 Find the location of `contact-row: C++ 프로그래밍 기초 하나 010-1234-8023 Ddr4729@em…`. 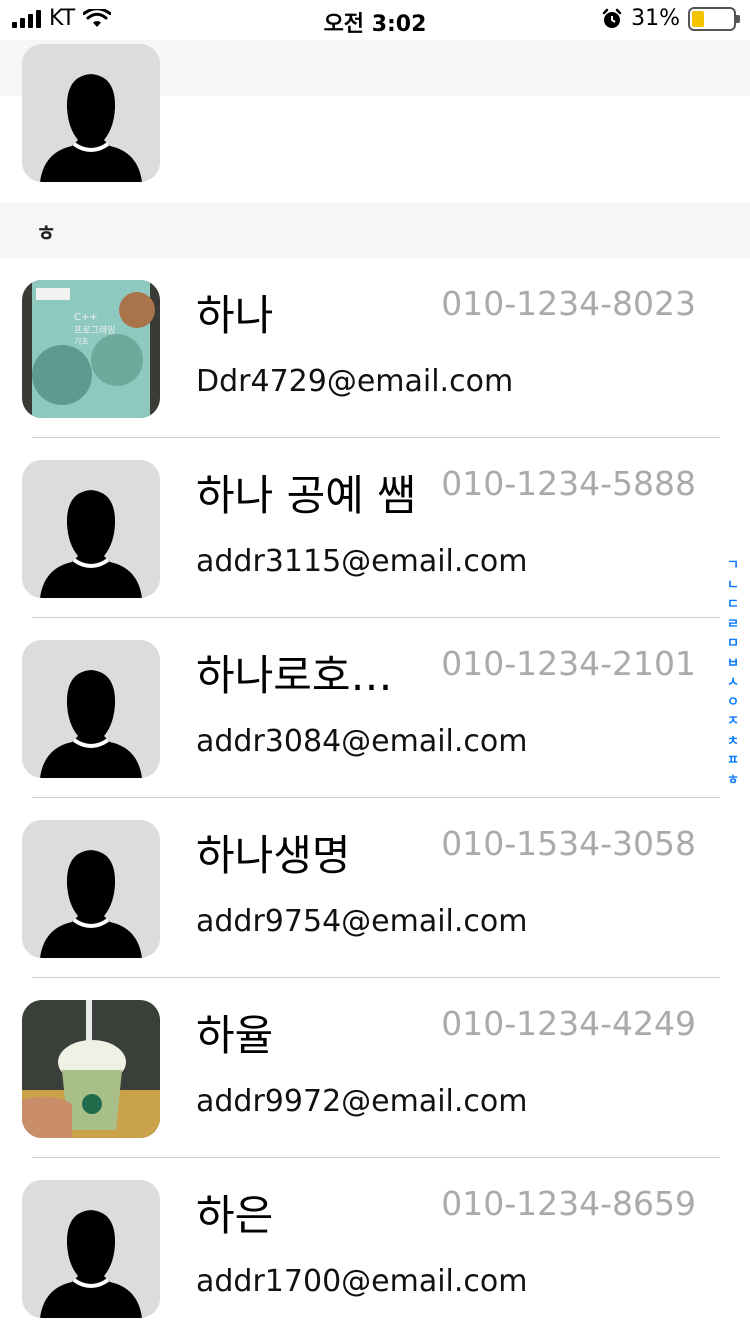

contact-row: C++ 프로그래밍 기초 하나 010-1234-8023 Ddr4729@em… is located at coordinates (375, 348).